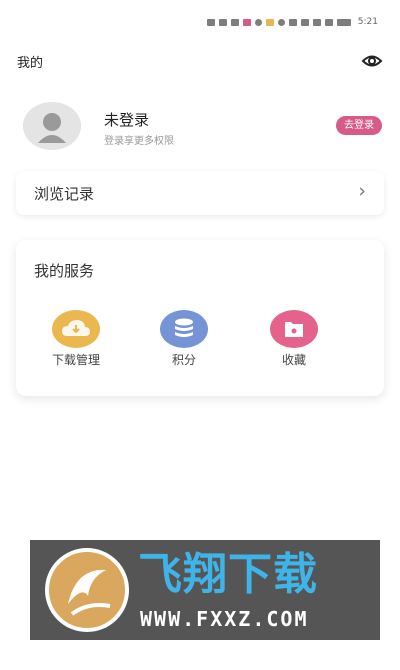  Describe the element at coordinates (75, 360) in the screenshot. I see `service-label: 下载管理` at that location.